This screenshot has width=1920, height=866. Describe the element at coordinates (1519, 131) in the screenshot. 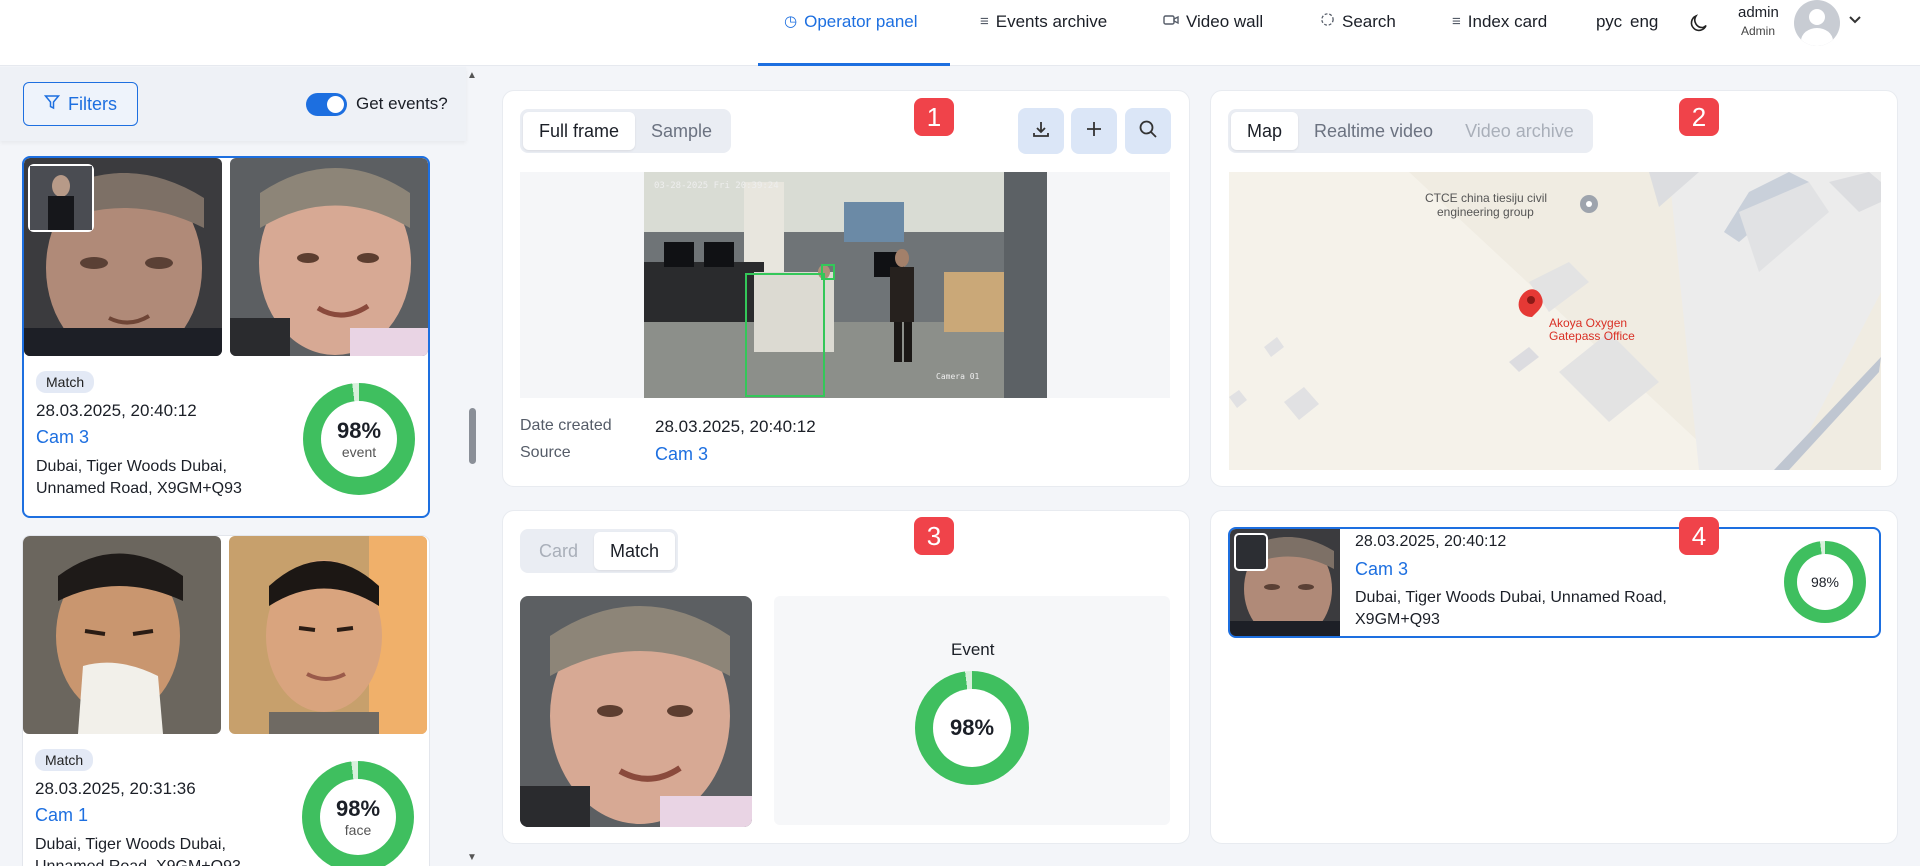

I see `tab-video-archive: Video archive` at that location.